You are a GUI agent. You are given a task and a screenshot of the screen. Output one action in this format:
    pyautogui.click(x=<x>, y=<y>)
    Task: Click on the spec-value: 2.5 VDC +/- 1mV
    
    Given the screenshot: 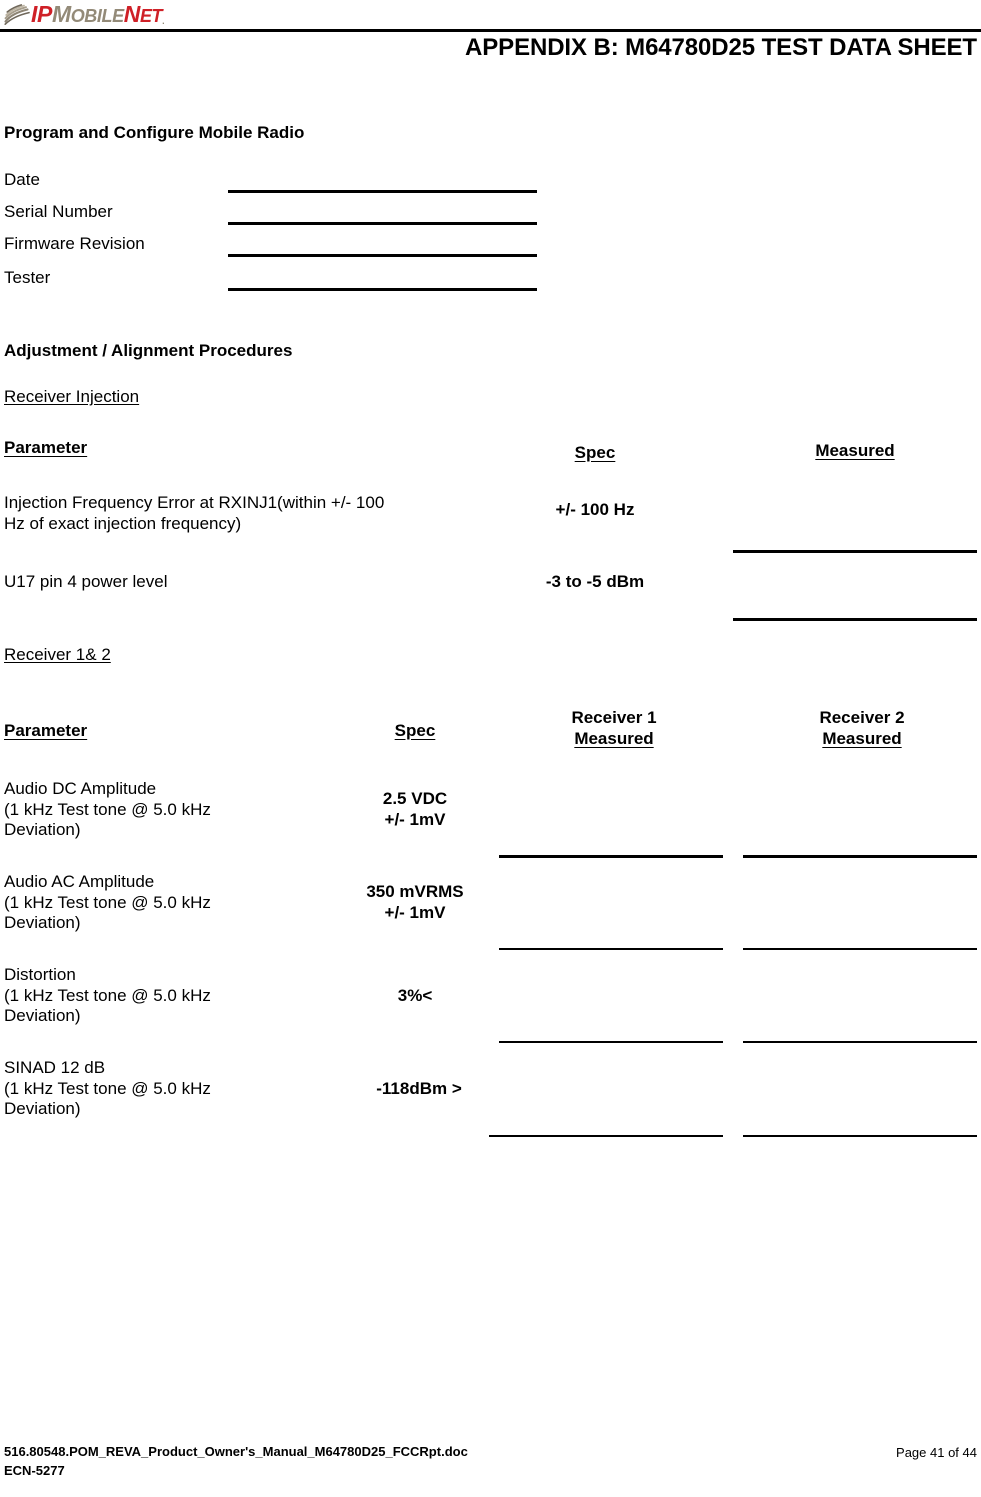 What is the action you would take?
    pyautogui.click(x=415, y=809)
    